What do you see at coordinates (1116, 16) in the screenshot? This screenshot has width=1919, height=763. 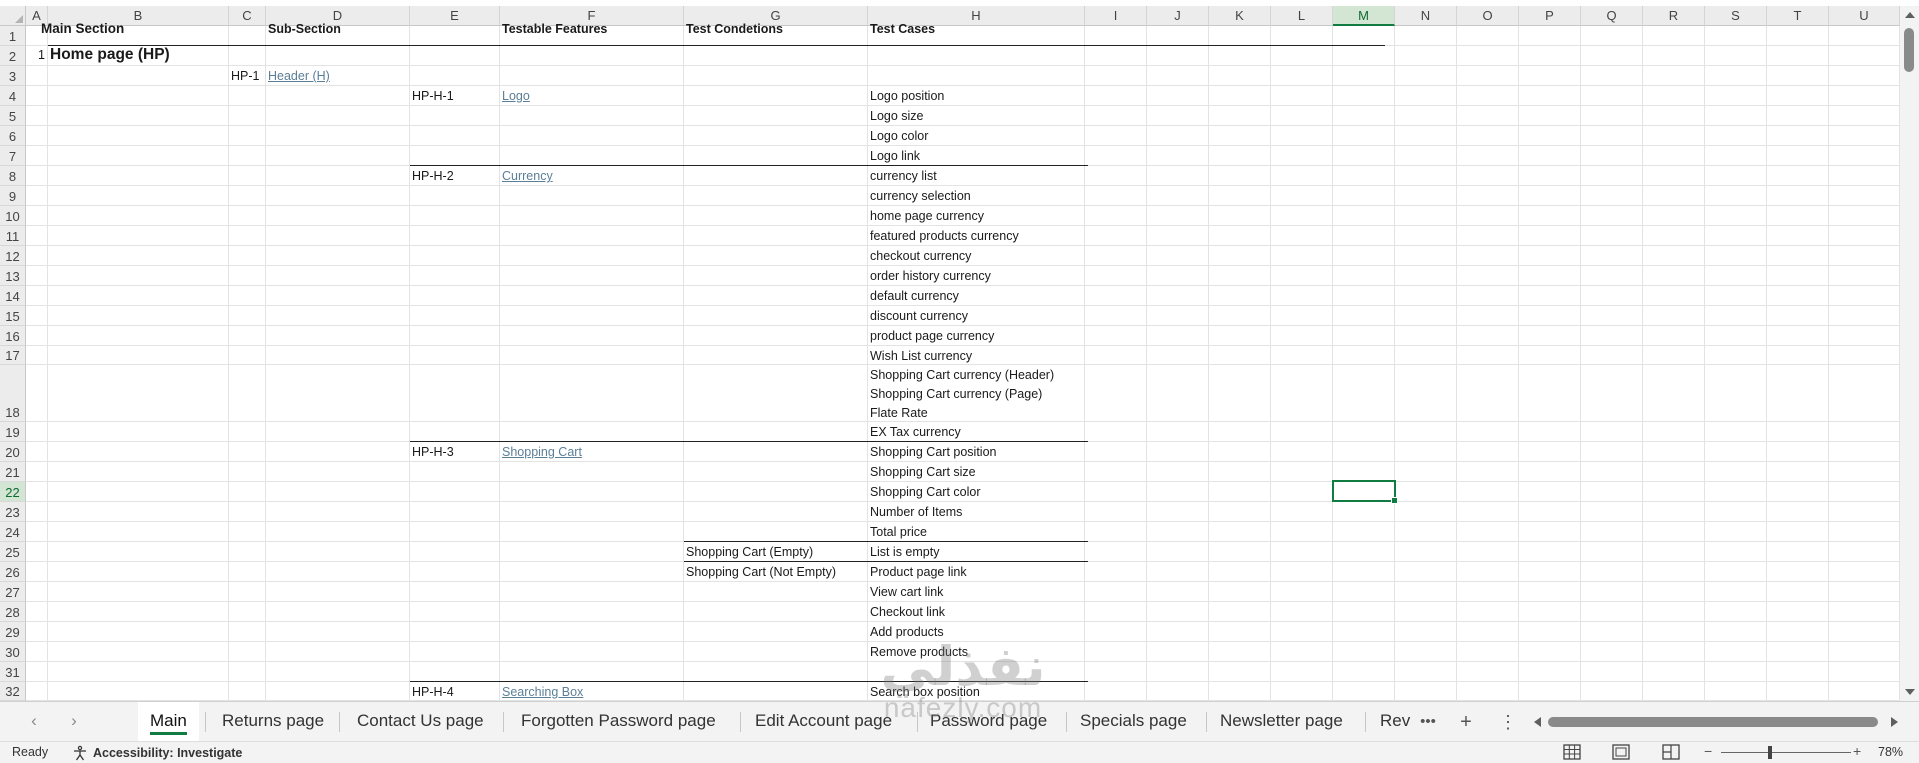 I see `column-header-i: I` at bounding box center [1116, 16].